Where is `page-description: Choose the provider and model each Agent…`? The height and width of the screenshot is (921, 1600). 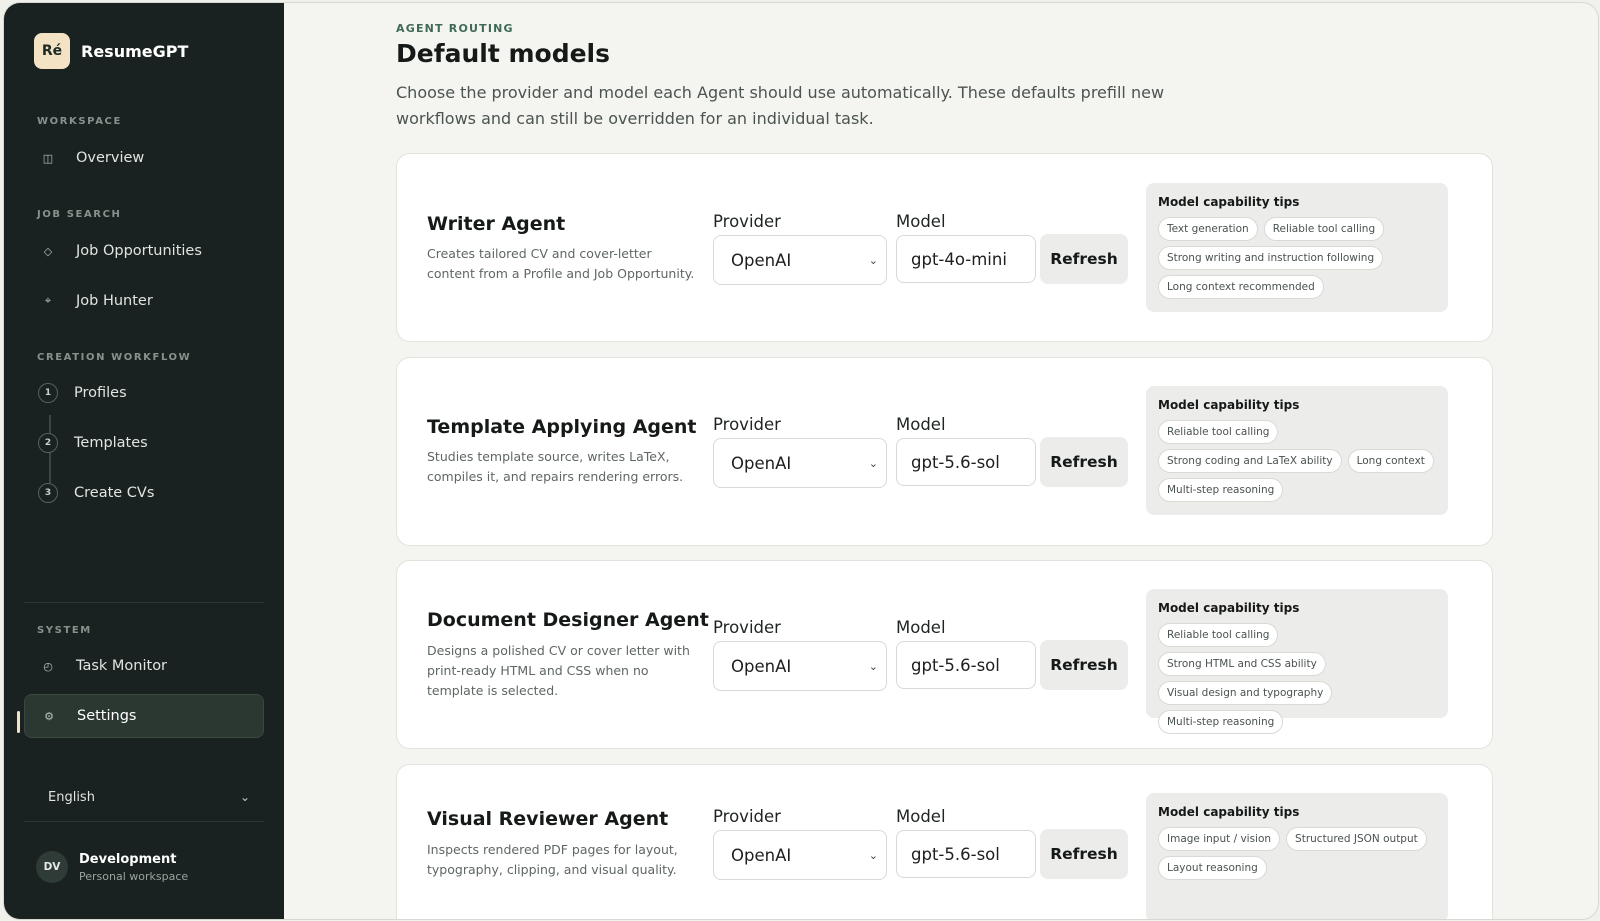 page-description: Choose the provider and model each Agent… is located at coordinates (780, 105).